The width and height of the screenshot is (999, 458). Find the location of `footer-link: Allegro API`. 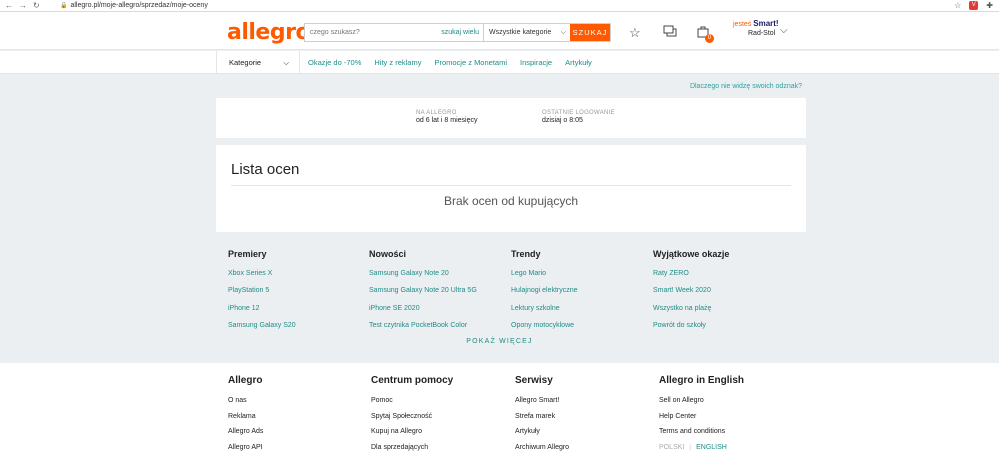

footer-link: Allegro API is located at coordinates (298, 451).